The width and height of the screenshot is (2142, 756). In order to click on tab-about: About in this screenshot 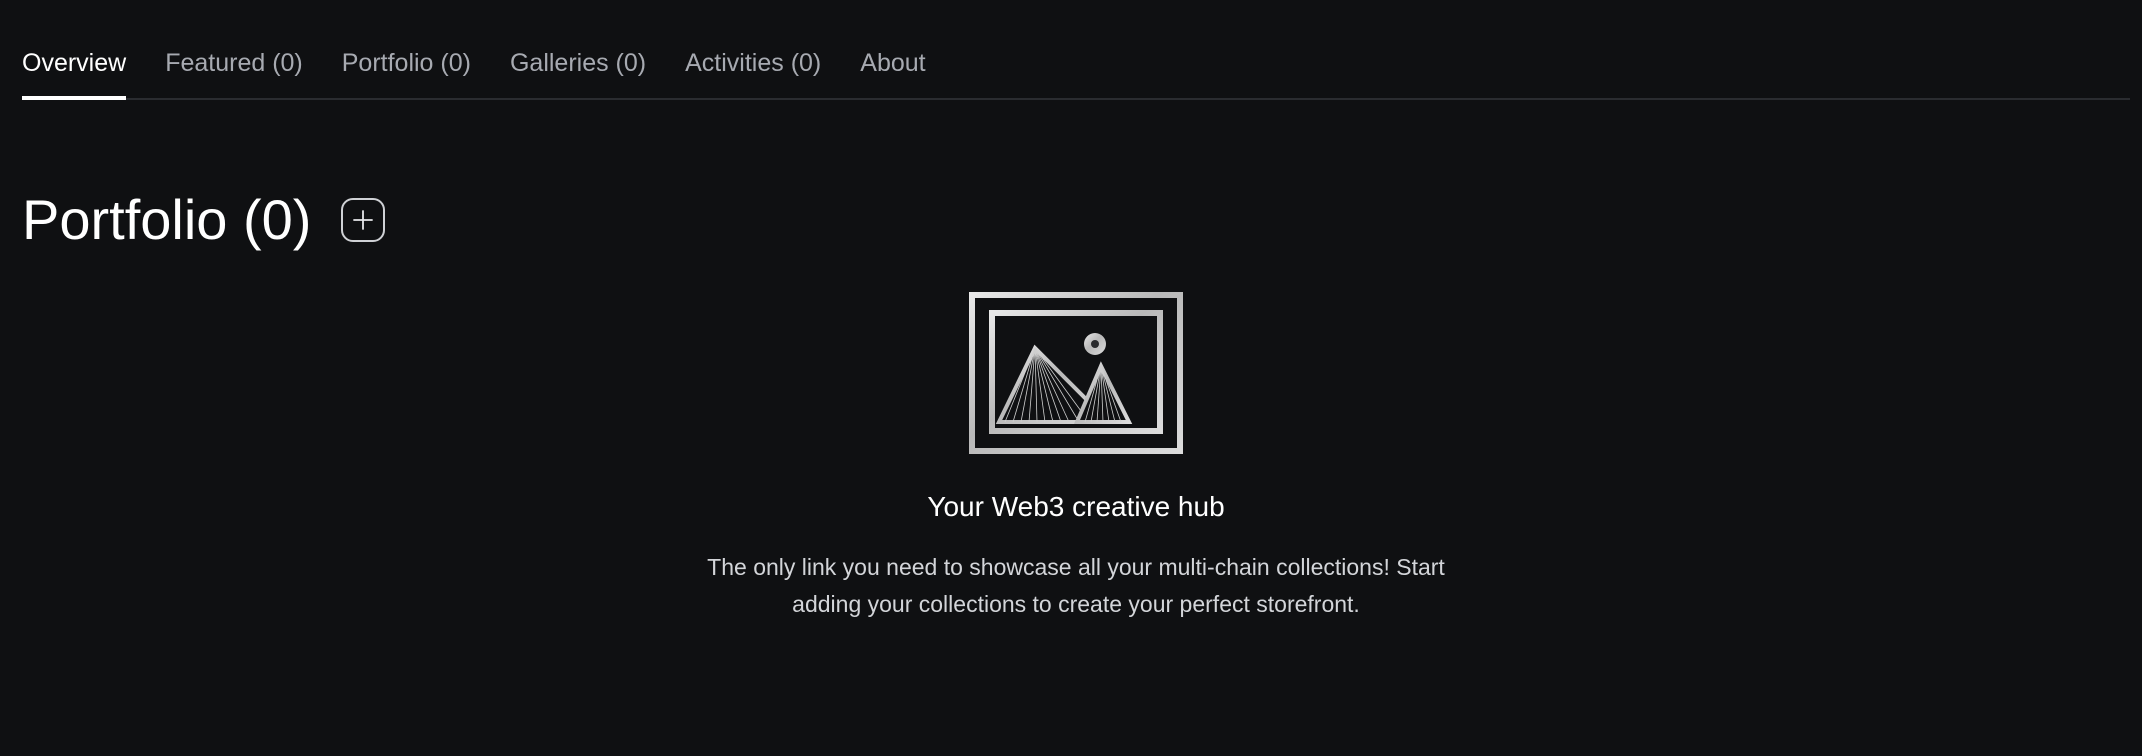, I will do `click(892, 68)`.